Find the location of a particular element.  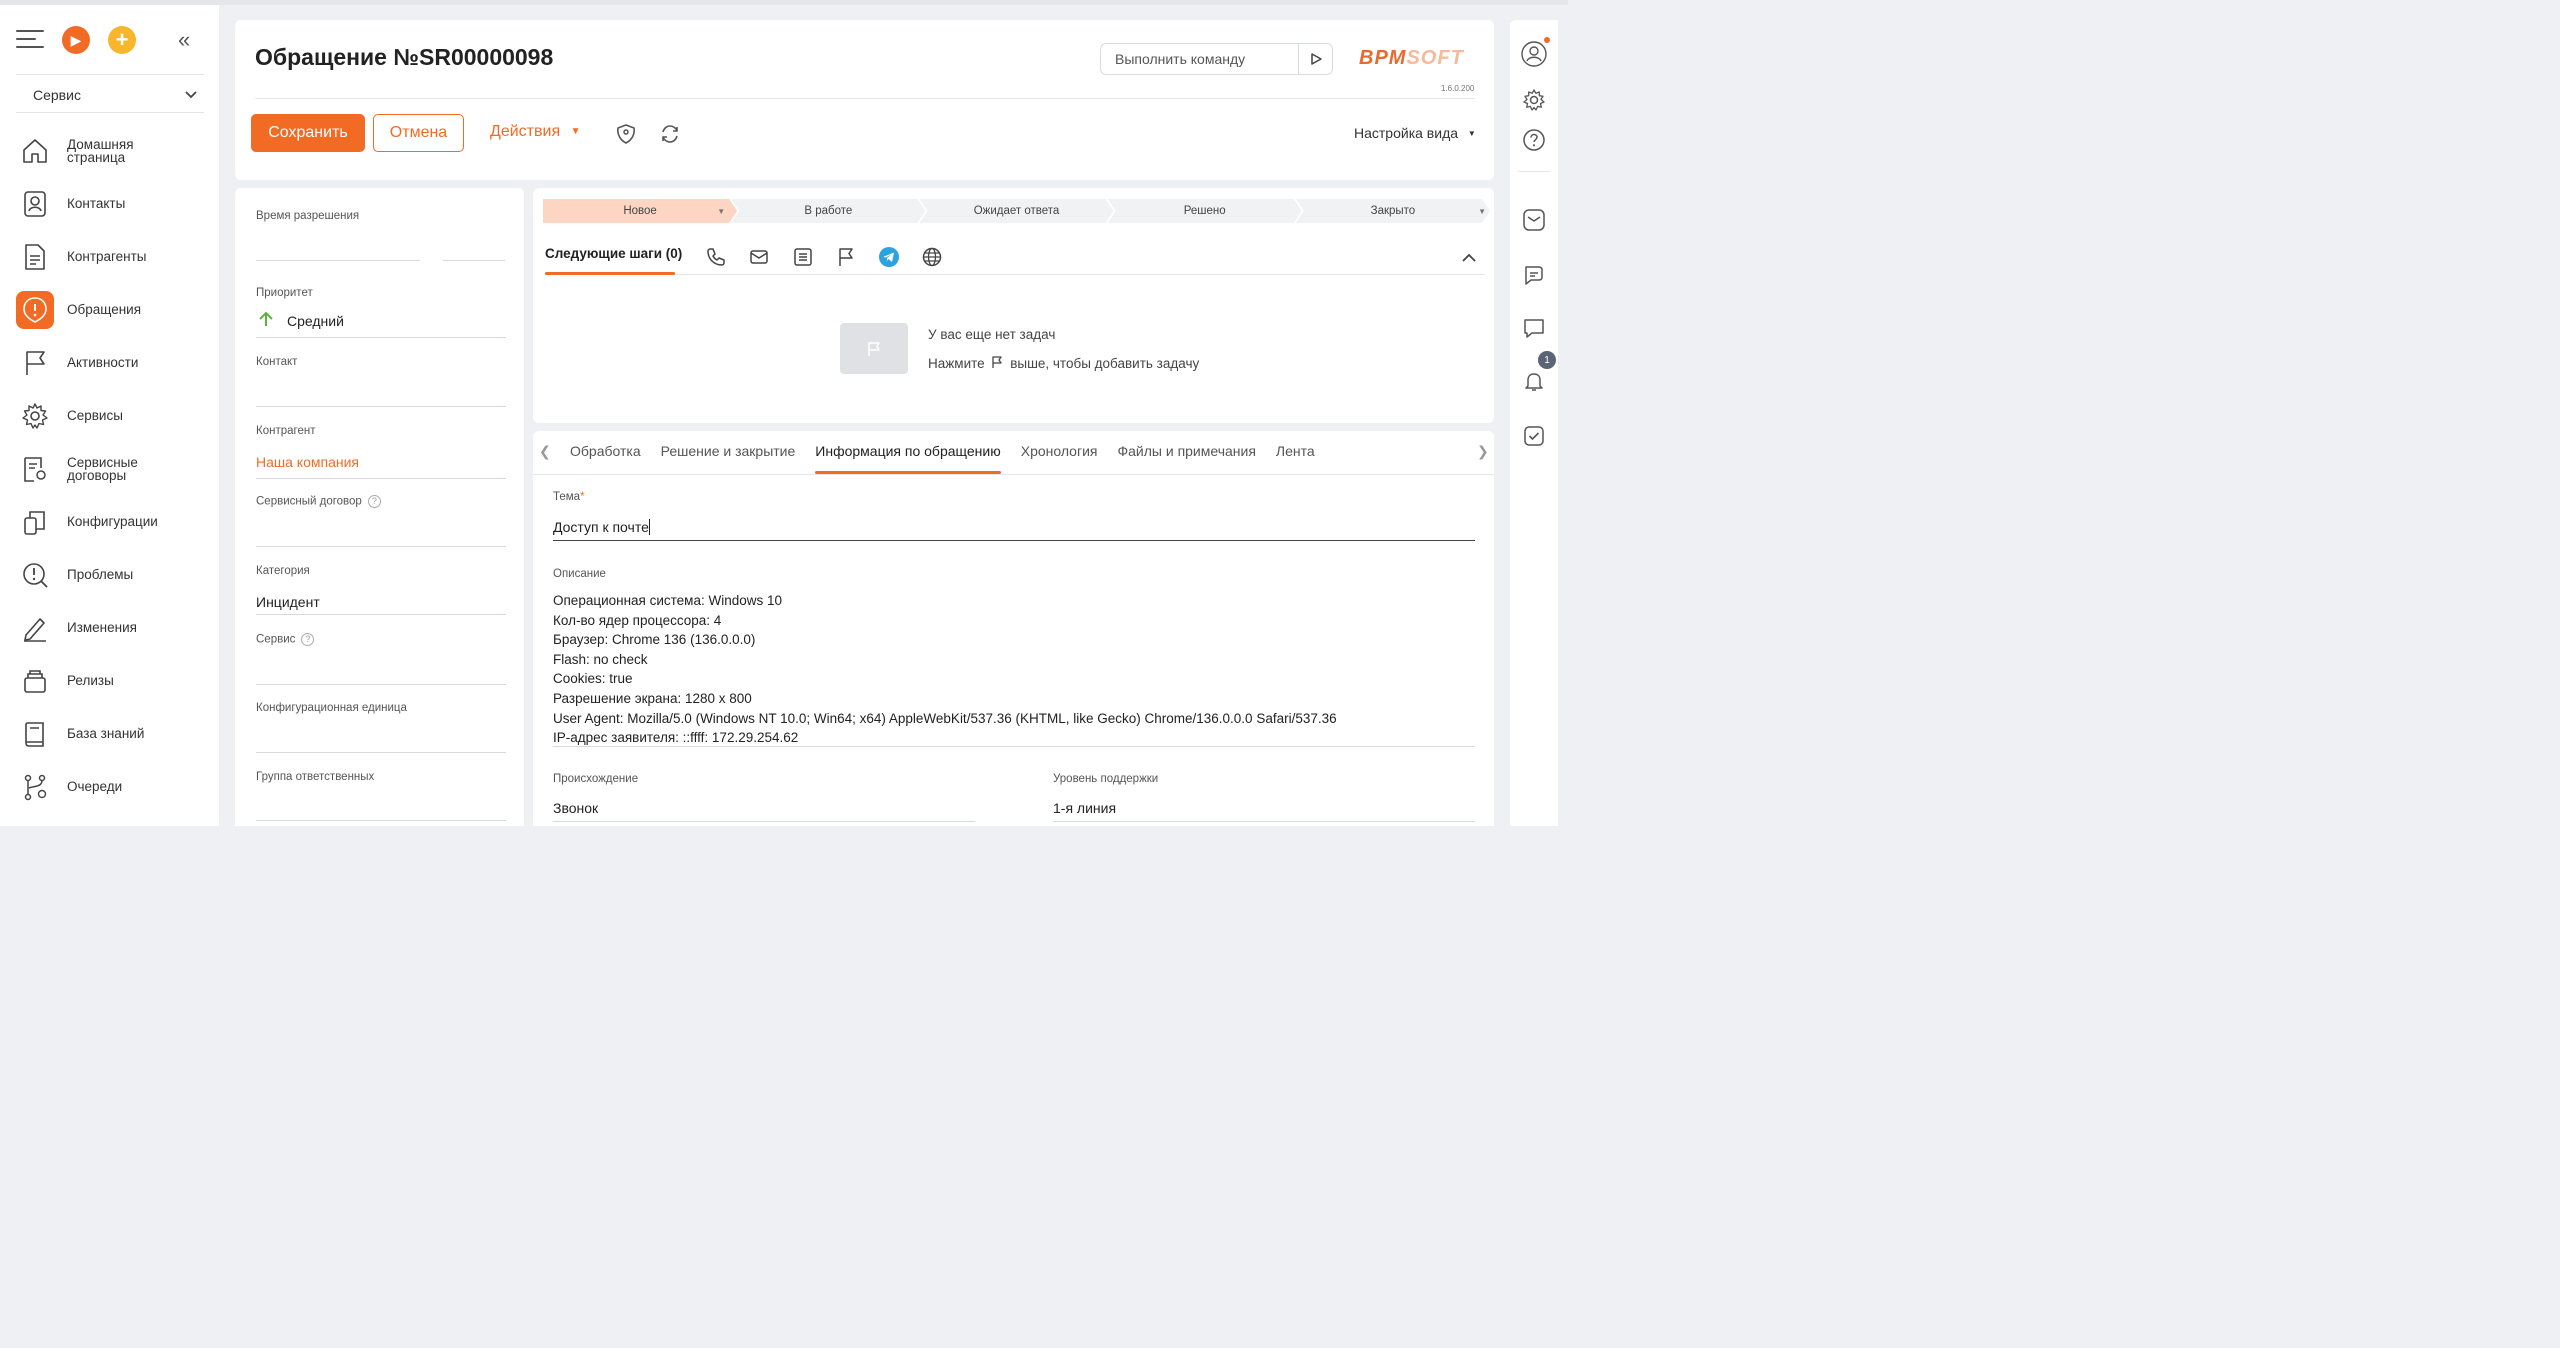

stage-closed: Закрыто ▼ is located at coordinates (1393, 211).